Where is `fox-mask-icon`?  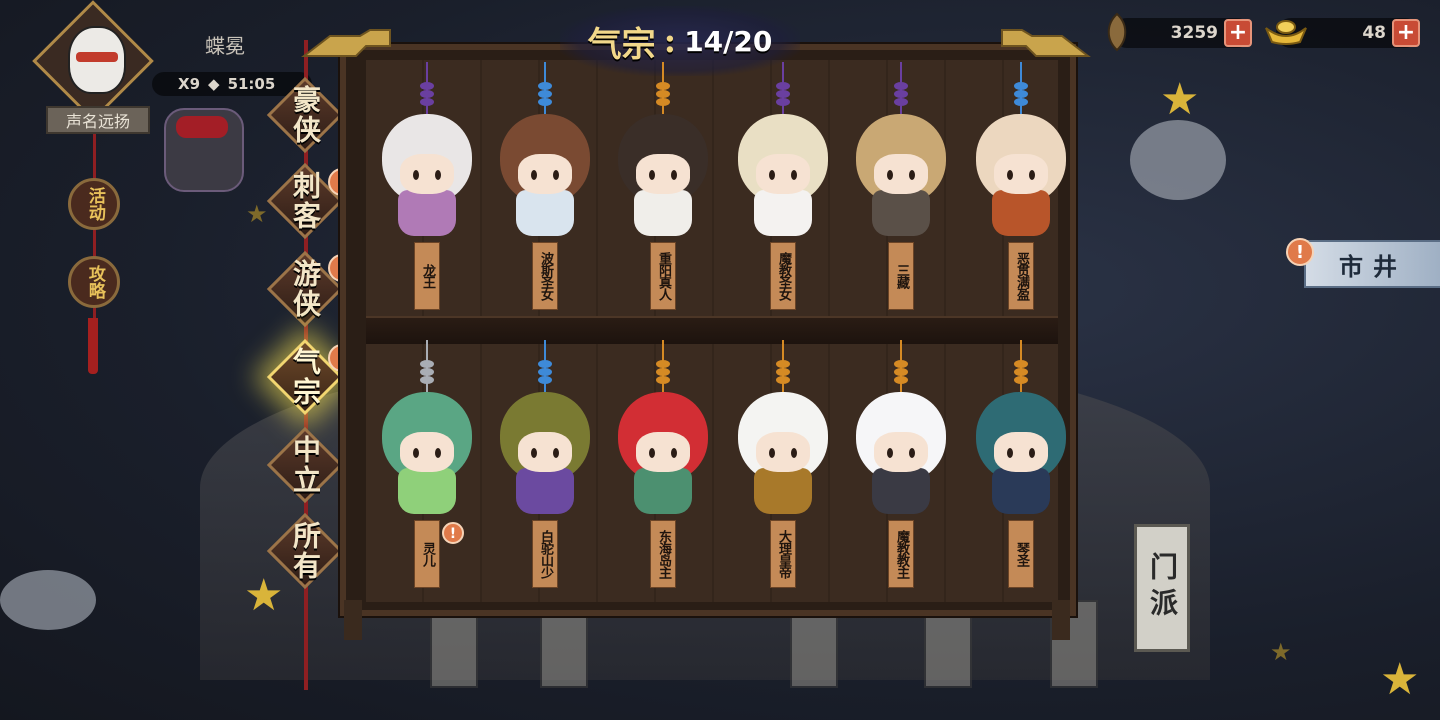 fox-mask-icon is located at coordinates (97, 60).